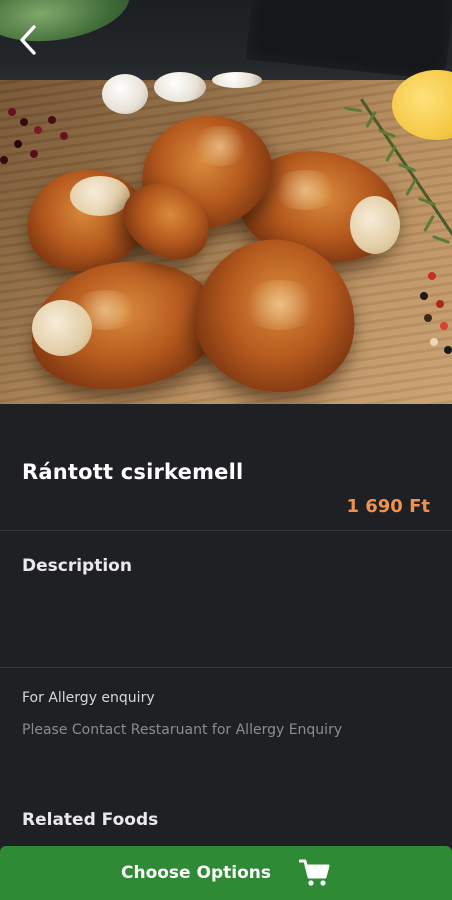 This screenshot has height=900, width=452. Describe the element at coordinates (133, 472) in the screenshot. I see `food-name: Rántott csirkemell` at that location.